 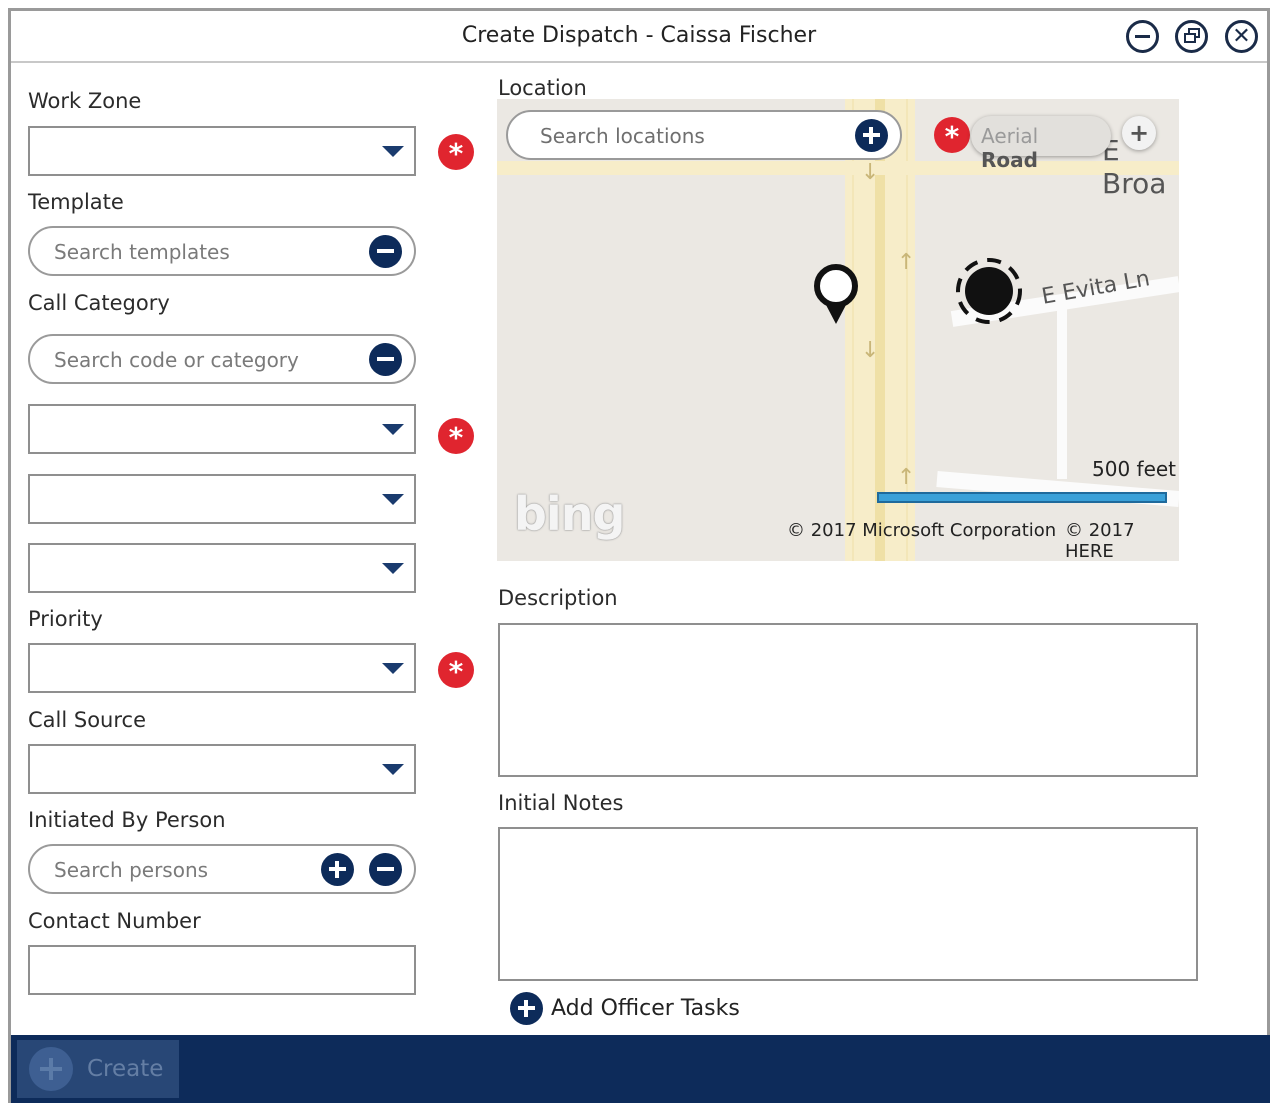 What do you see at coordinates (337, 869) in the screenshot?
I see `add-person-icon` at bounding box center [337, 869].